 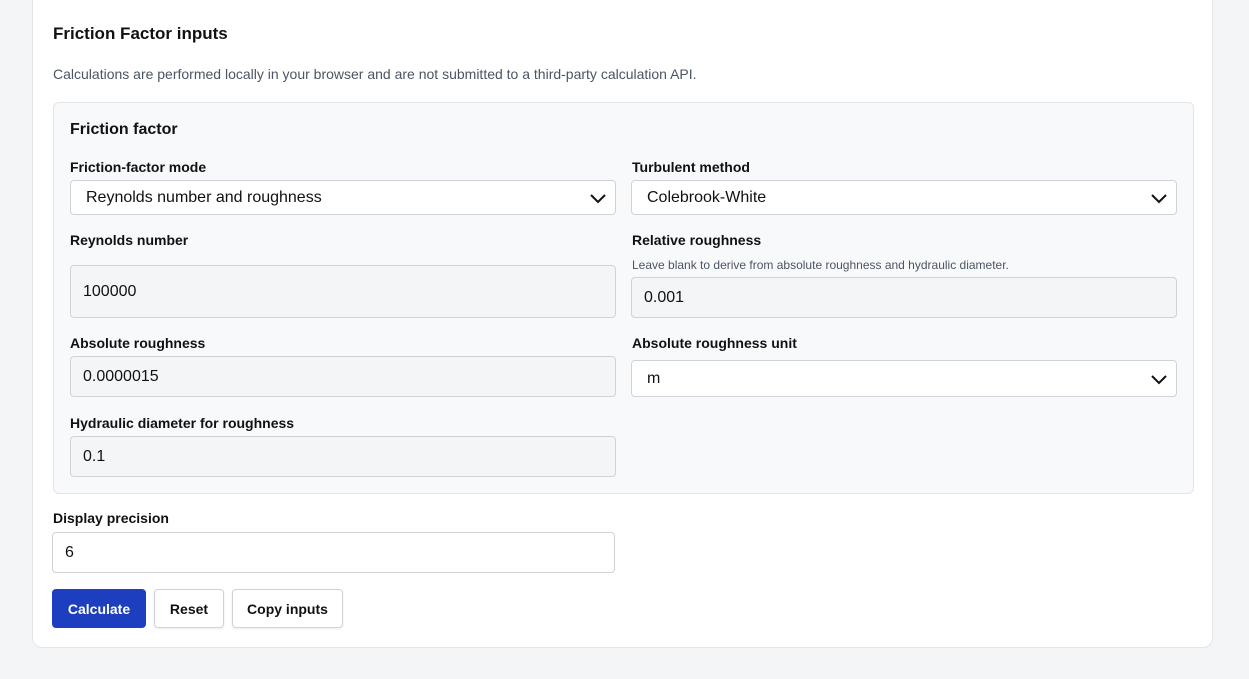 I want to click on method-select: Colebrook-White, so click(x=904, y=197).